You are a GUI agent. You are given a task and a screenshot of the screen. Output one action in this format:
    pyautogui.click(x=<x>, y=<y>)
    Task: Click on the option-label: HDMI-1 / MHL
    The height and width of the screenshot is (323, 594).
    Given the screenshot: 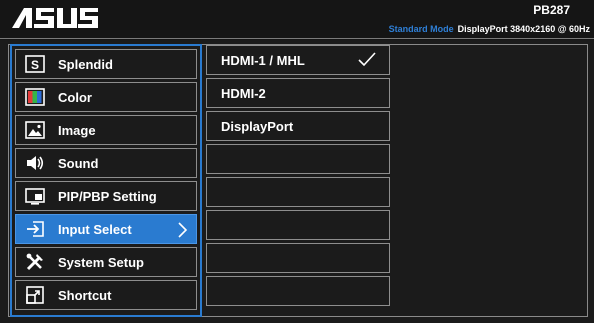 What is the action you would take?
    pyautogui.click(x=263, y=60)
    